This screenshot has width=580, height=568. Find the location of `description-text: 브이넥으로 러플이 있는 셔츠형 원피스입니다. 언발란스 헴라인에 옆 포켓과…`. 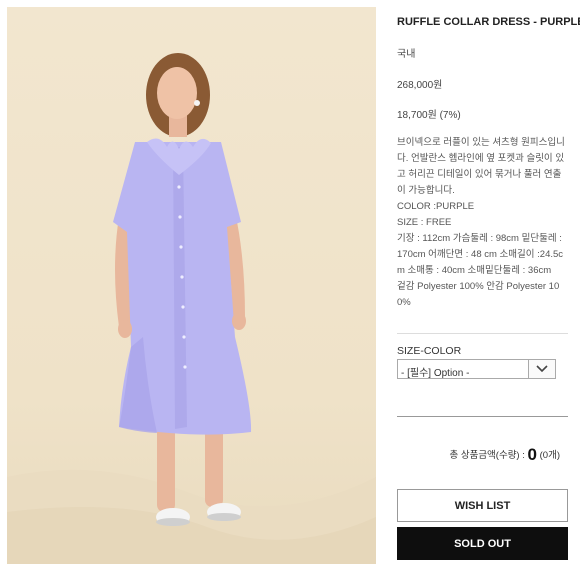

description-text: 브이넥으로 러플이 있는 셔츠형 원피스입니다. 언발란스 헴라인에 옆 포켓과… is located at coordinates (481, 166).